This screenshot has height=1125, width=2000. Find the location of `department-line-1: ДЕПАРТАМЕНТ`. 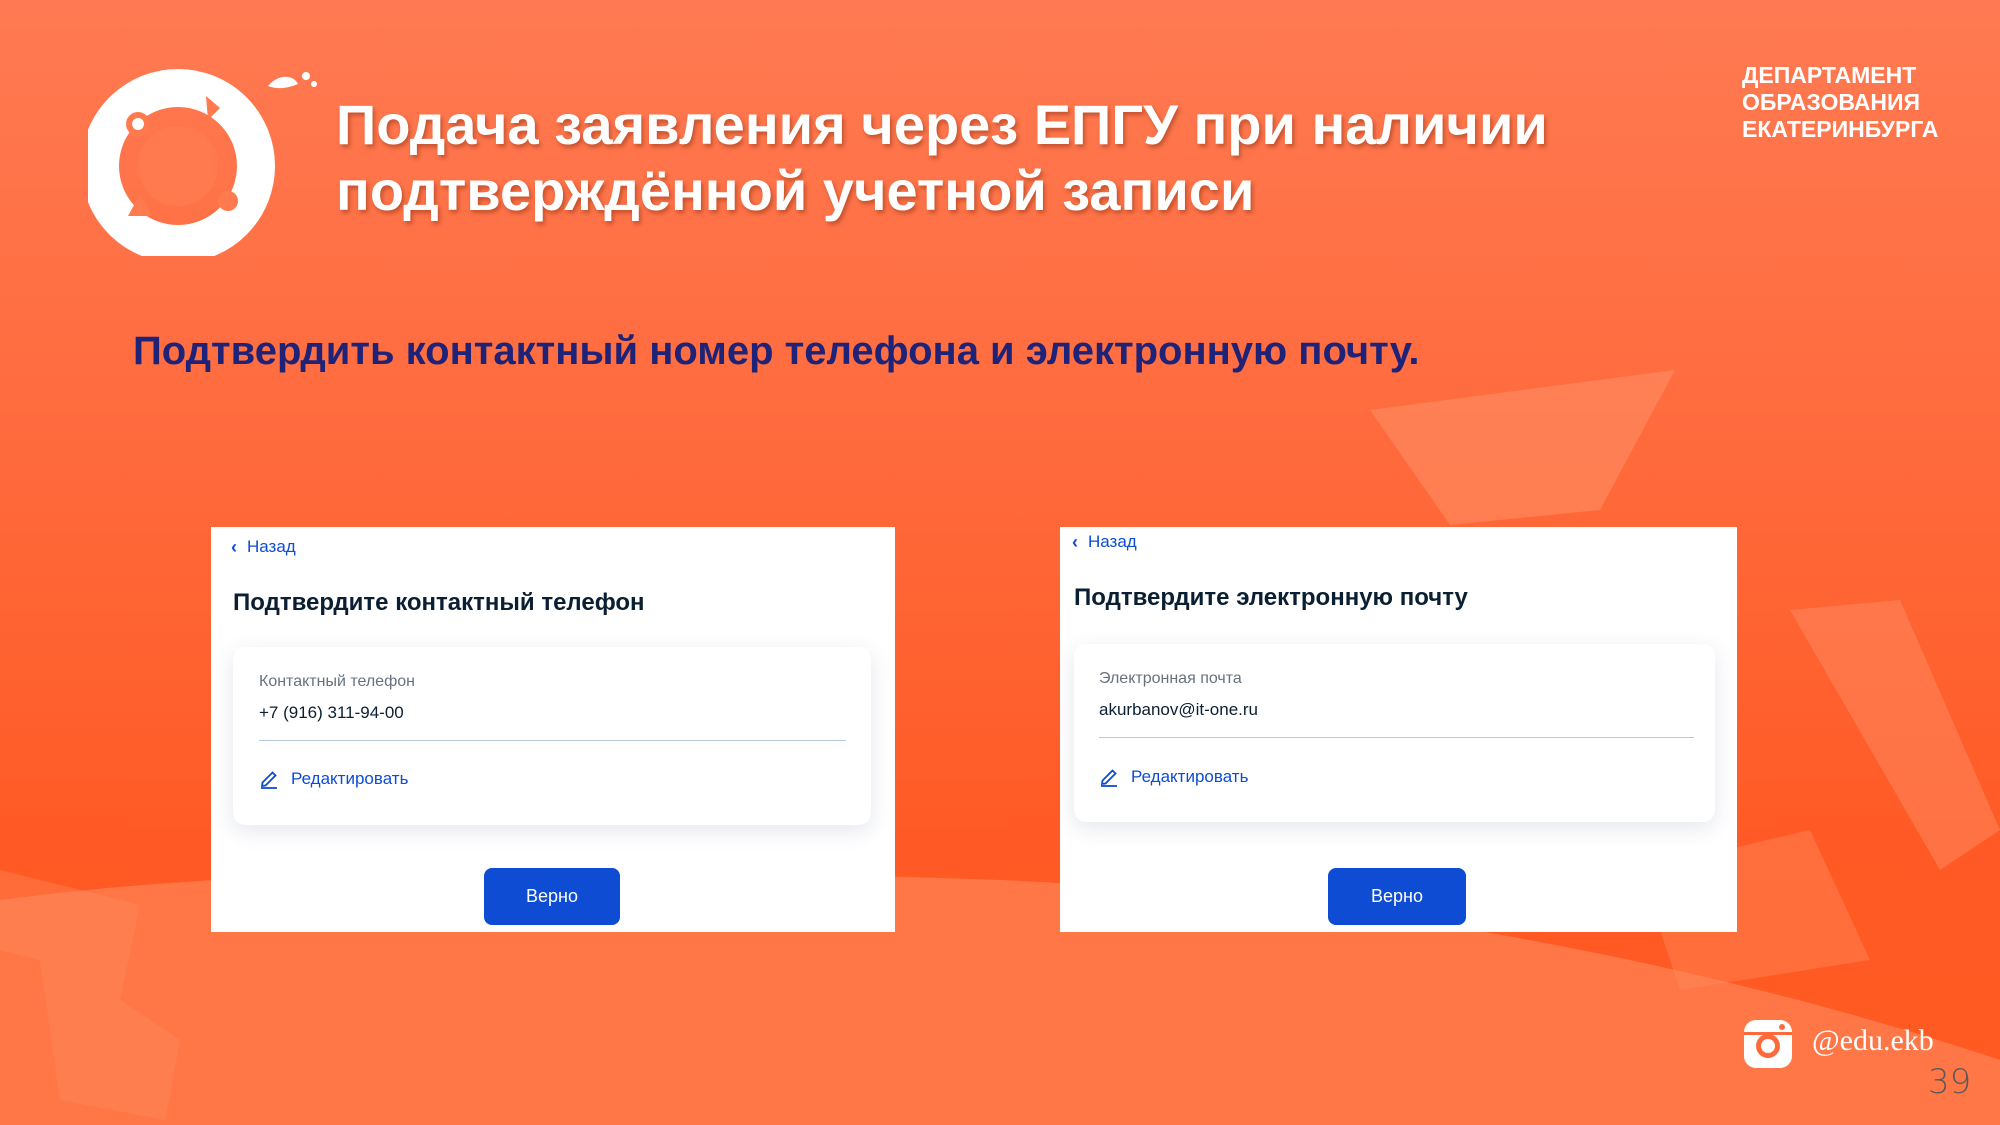

department-line-1: ДЕПАРТАМЕНТ is located at coordinates (1829, 75).